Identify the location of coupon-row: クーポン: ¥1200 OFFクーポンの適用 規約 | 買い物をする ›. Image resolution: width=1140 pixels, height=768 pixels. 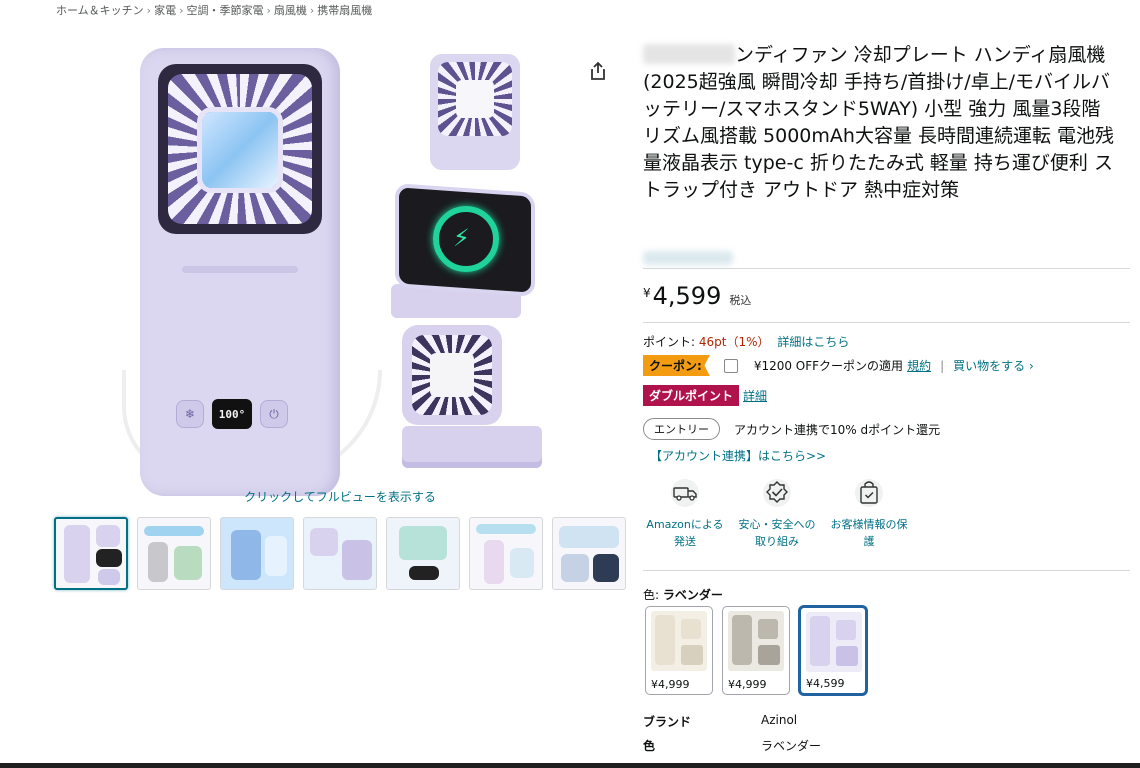
(838, 365).